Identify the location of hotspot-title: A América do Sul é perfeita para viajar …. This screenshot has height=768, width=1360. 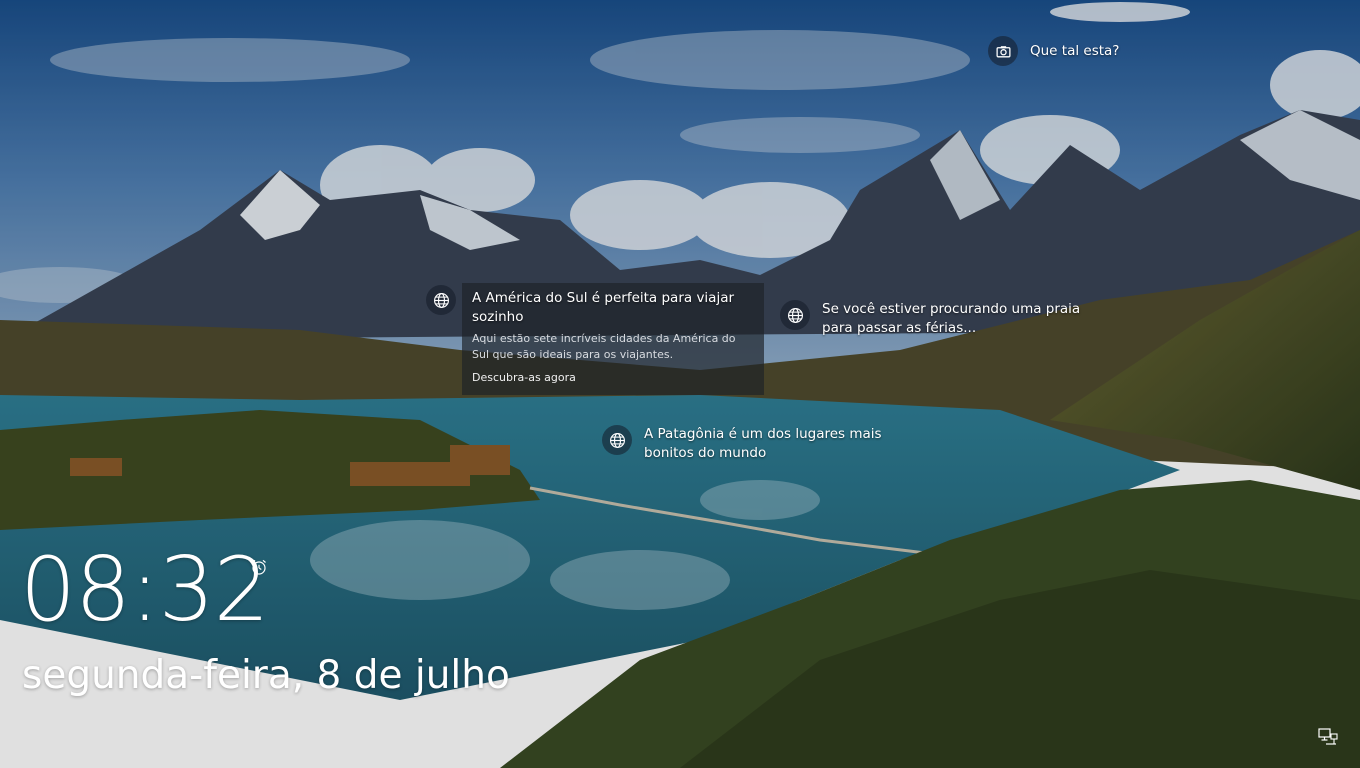
(603, 307).